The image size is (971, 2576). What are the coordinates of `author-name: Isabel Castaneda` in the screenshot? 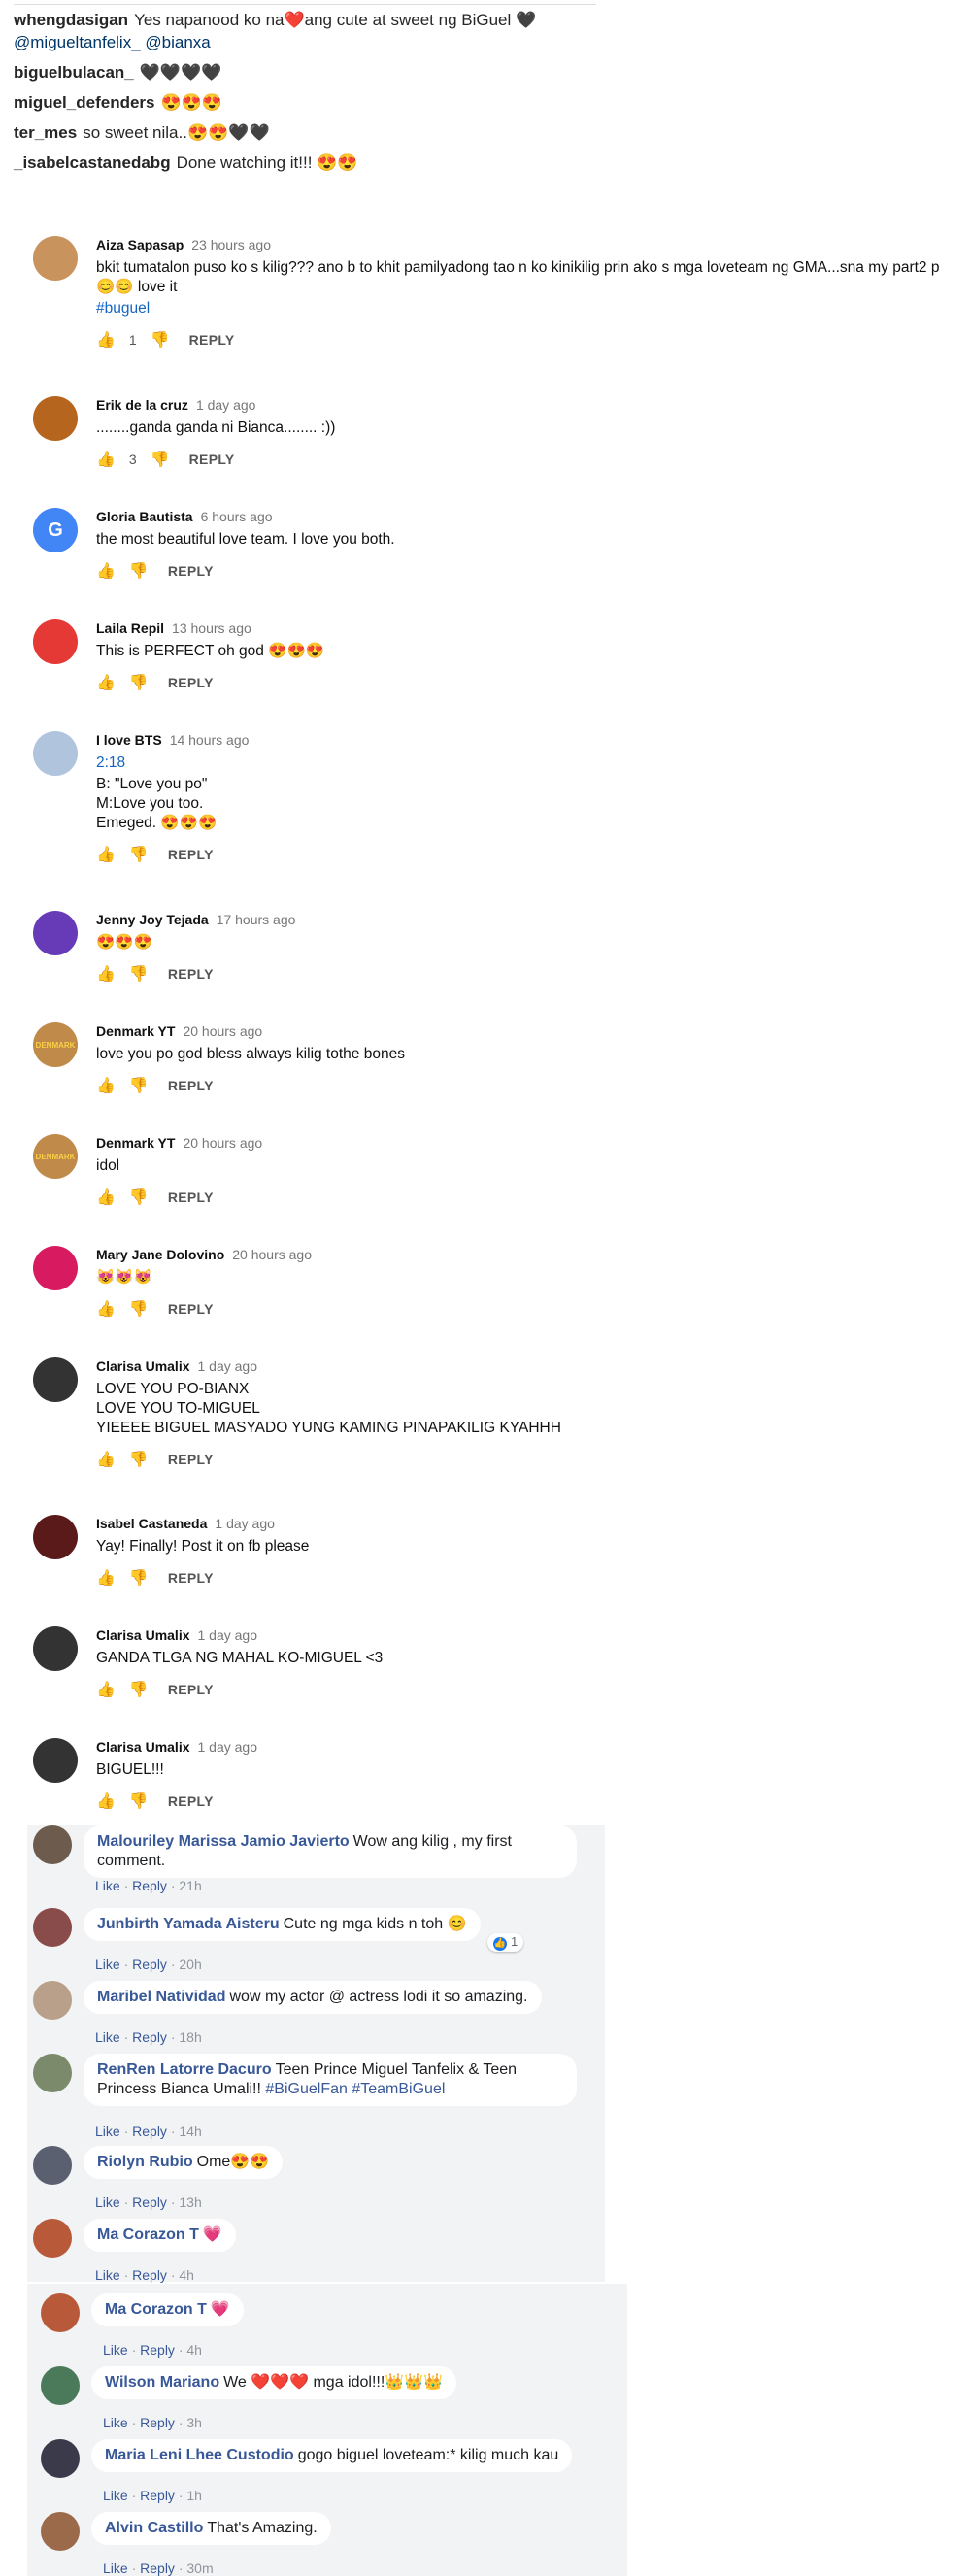 It's located at (151, 1524).